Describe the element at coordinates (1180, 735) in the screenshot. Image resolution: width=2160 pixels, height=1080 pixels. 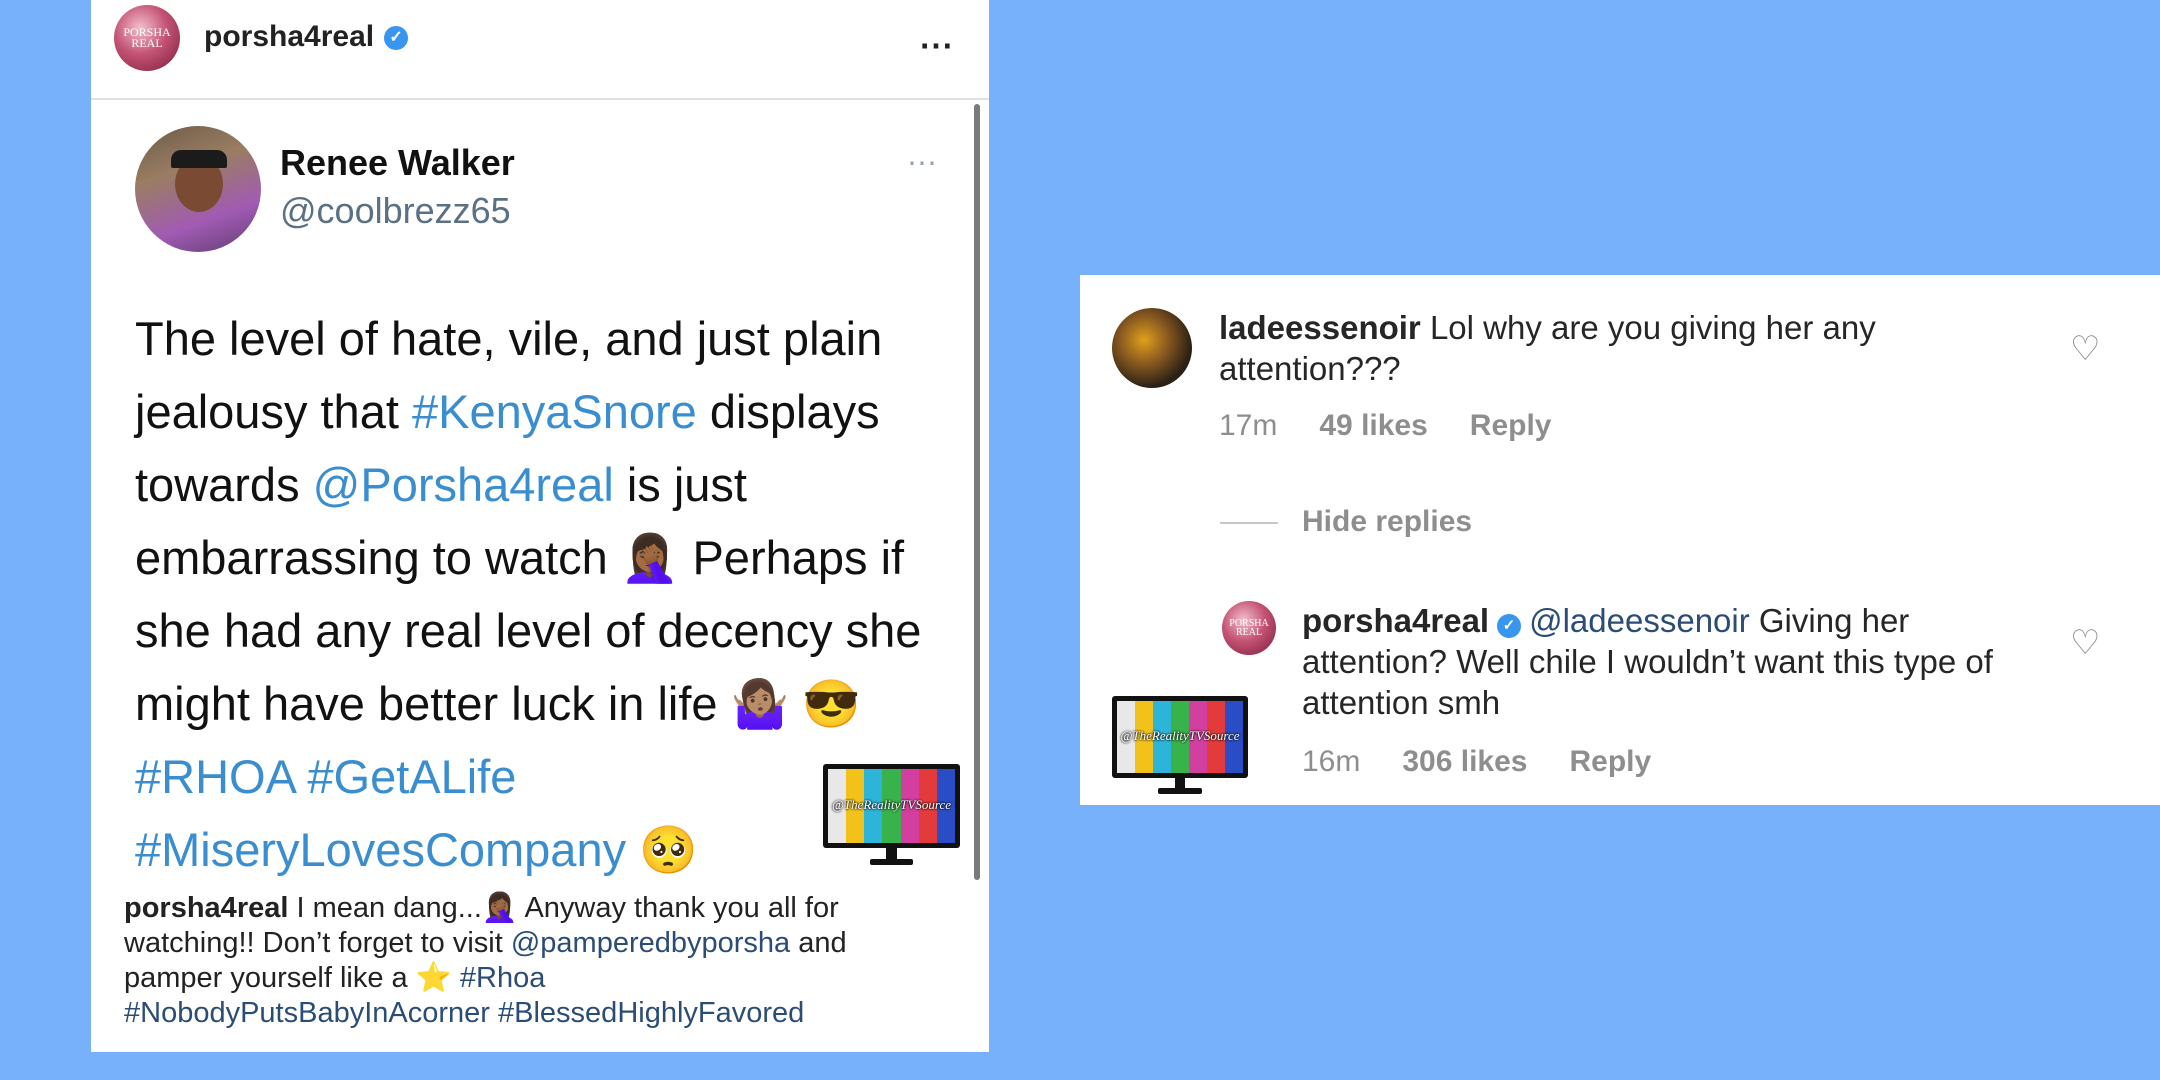
I see `watermark-text-right: @TheRealityTVSource` at that location.